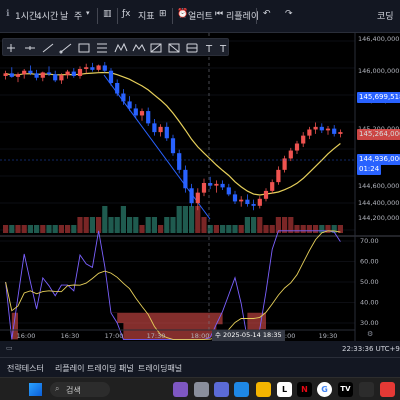 The width and height of the screenshot is (400, 400). I want to click on taskbar-app-icon, so click(366, 389).